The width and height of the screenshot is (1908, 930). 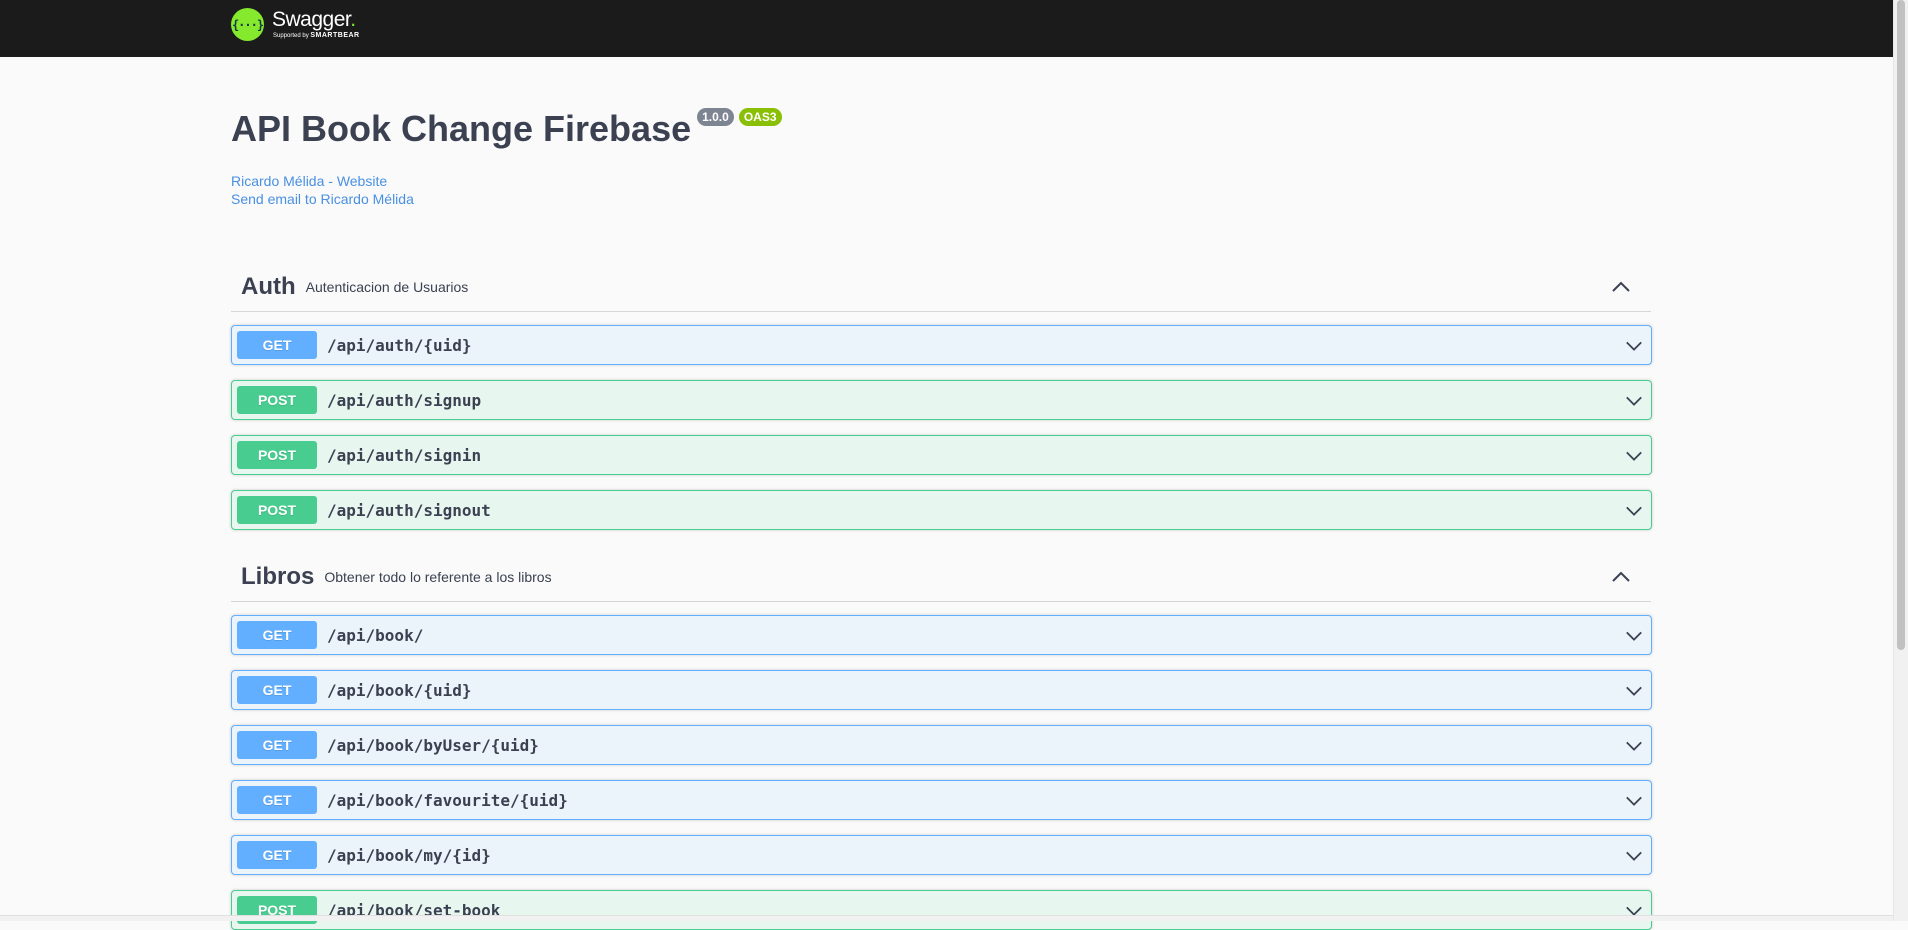 I want to click on operation-post-book-set-book: POST /api/book/set-book, so click(x=941, y=910).